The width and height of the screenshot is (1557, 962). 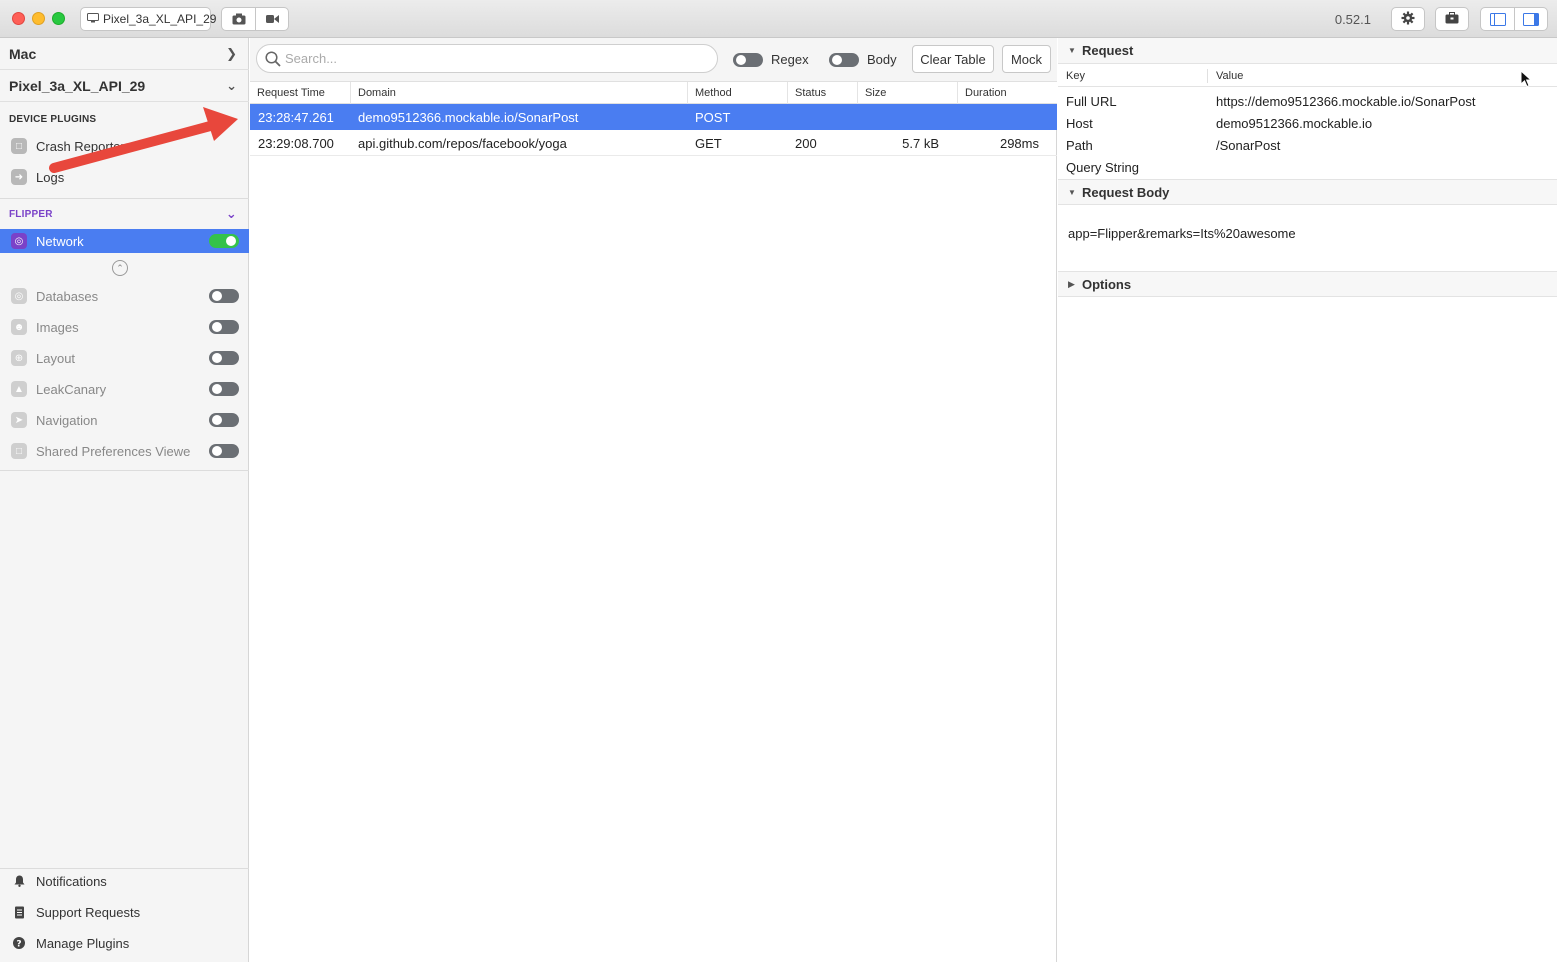 I want to click on detail-key: Full URL, so click(x=1091, y=101).